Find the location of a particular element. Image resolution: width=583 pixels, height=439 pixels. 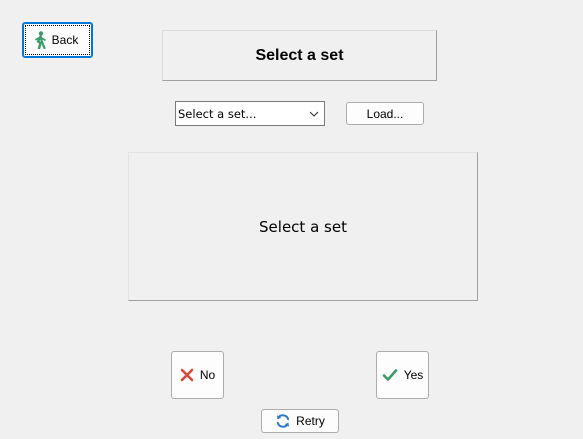

no-button: No is located at coordinates (197, 375).